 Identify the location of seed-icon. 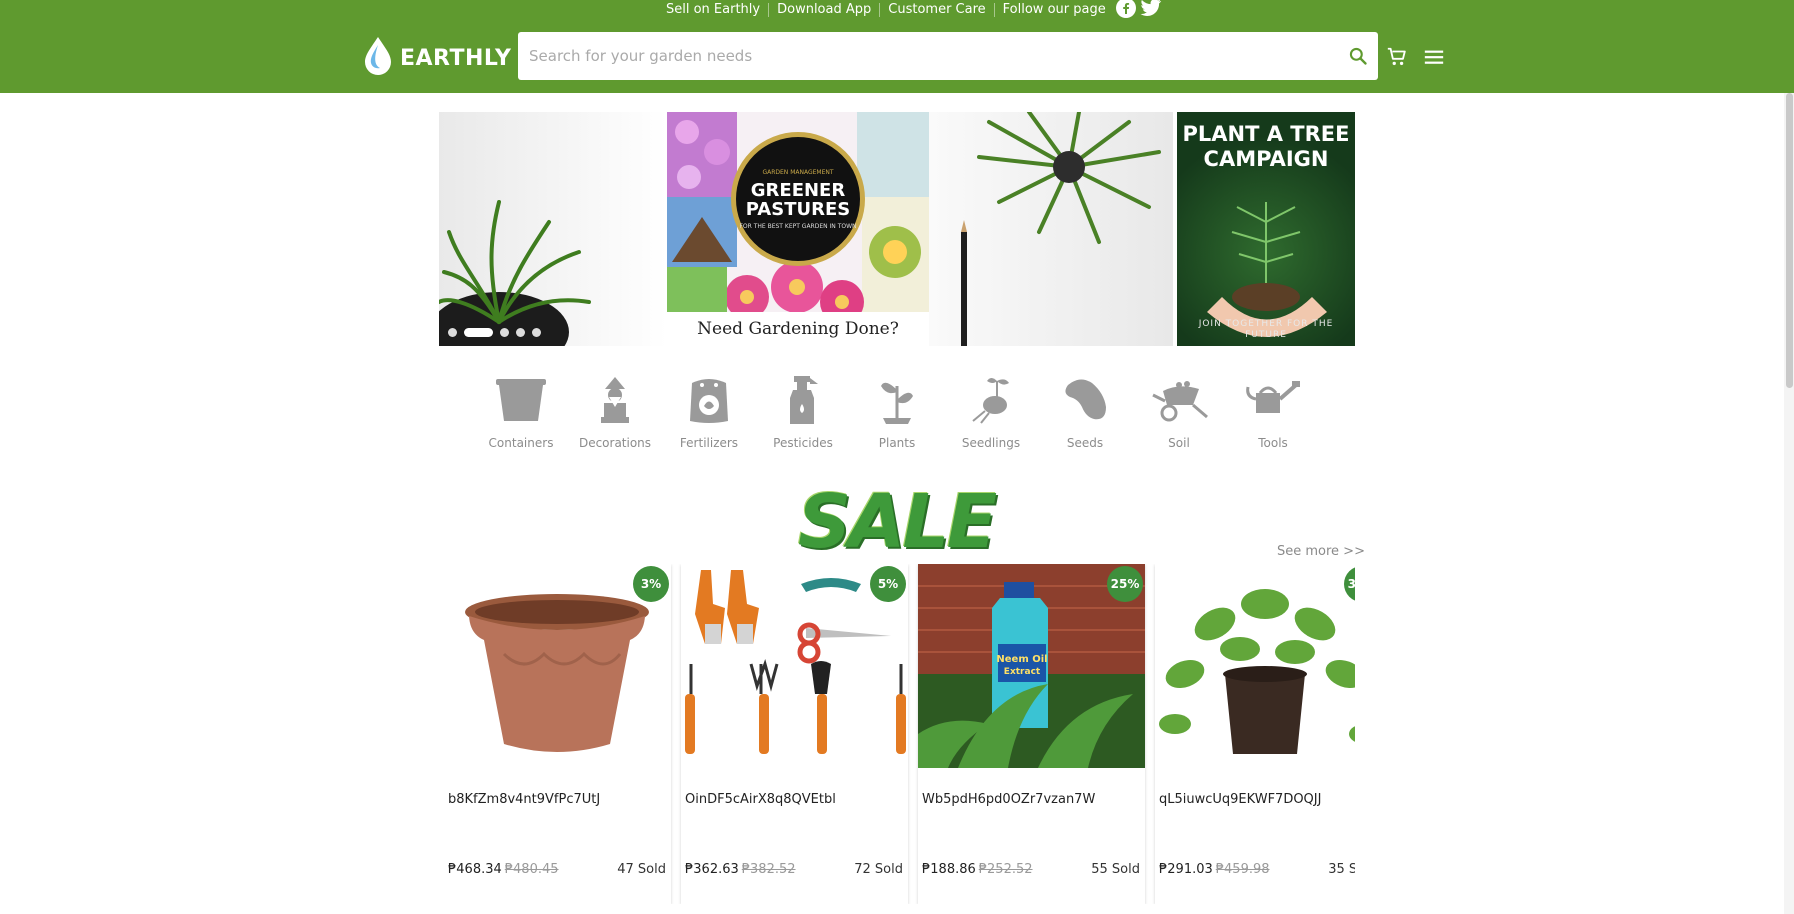
(1085, 400).